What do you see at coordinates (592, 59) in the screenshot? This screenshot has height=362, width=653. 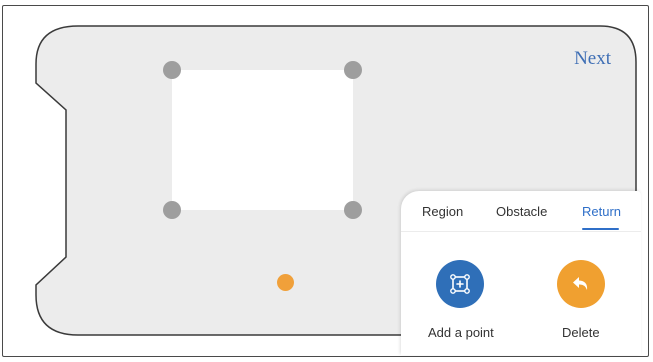 I see `next-button: Next` at bounding box center [592, 59].